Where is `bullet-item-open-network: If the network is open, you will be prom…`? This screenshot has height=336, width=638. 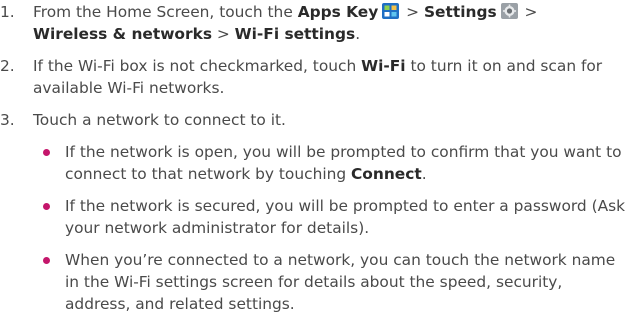
bullet-item-open-network: If the network is open, you will be prom… is located at coordinates (332, 163).